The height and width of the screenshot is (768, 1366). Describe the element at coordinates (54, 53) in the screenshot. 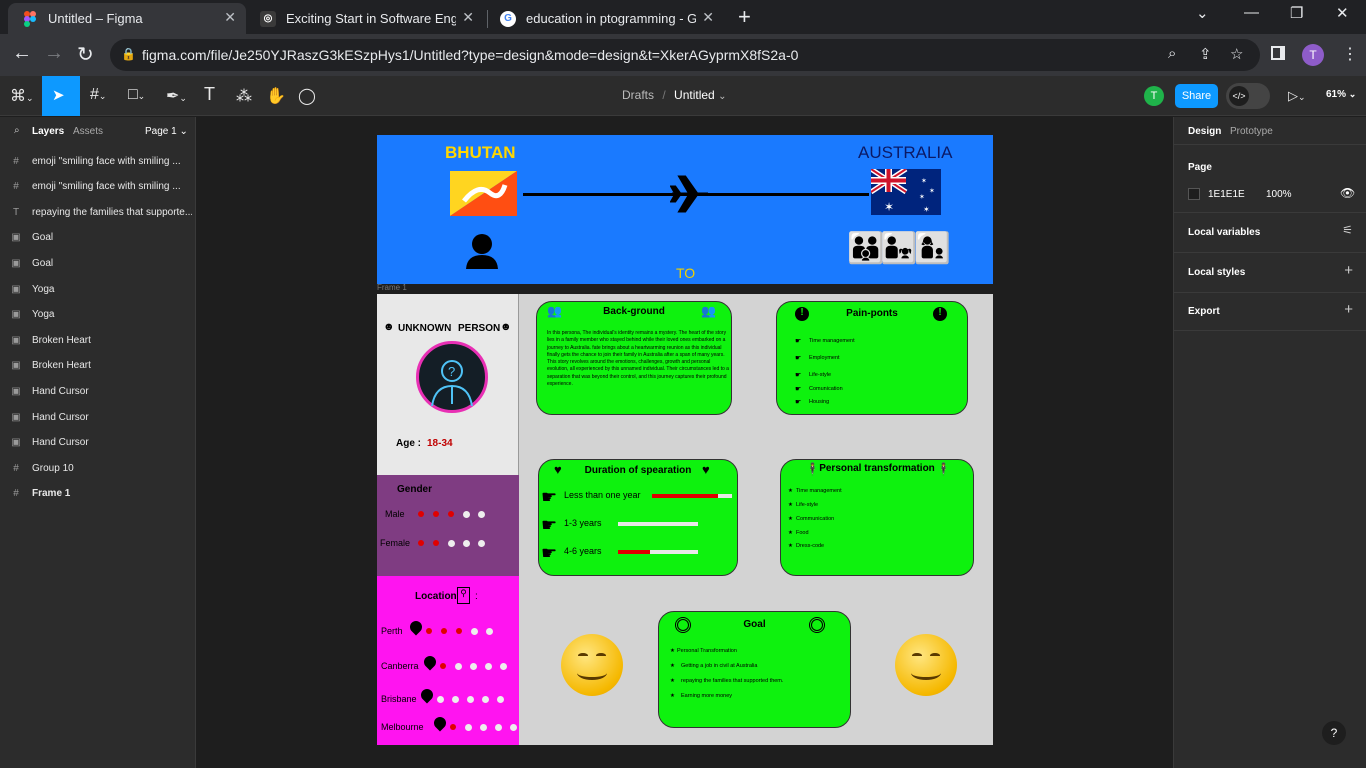

I see `forward-arrow-icon: →` at that location.